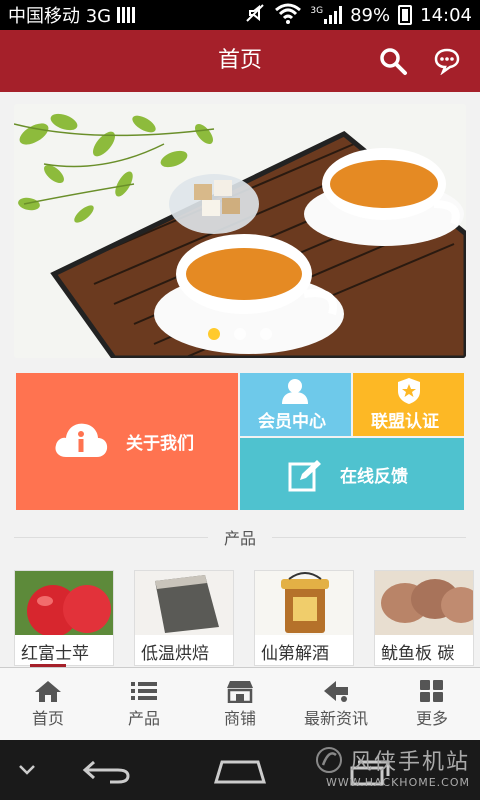  Describe the element at coordinates (143, 718) in the screenshot. I see `nav-label: 产品` at that location.